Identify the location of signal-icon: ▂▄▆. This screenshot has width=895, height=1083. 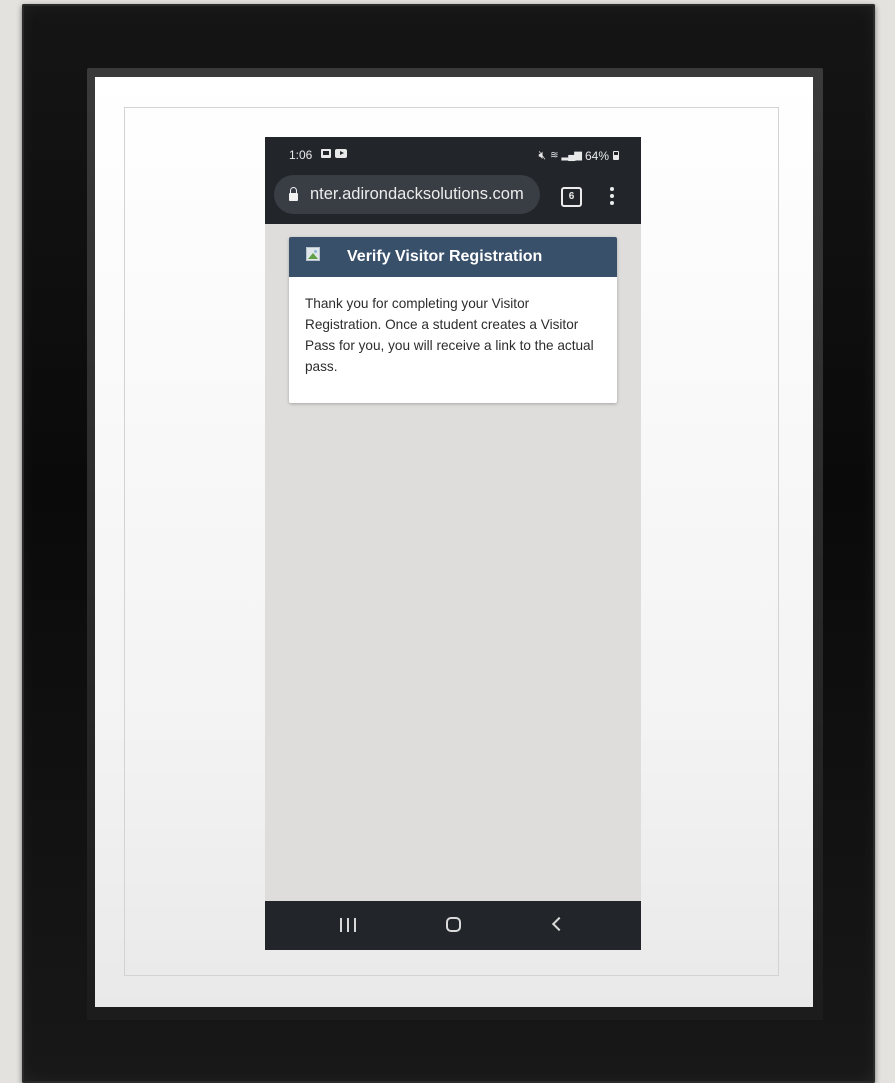
(571, 155).